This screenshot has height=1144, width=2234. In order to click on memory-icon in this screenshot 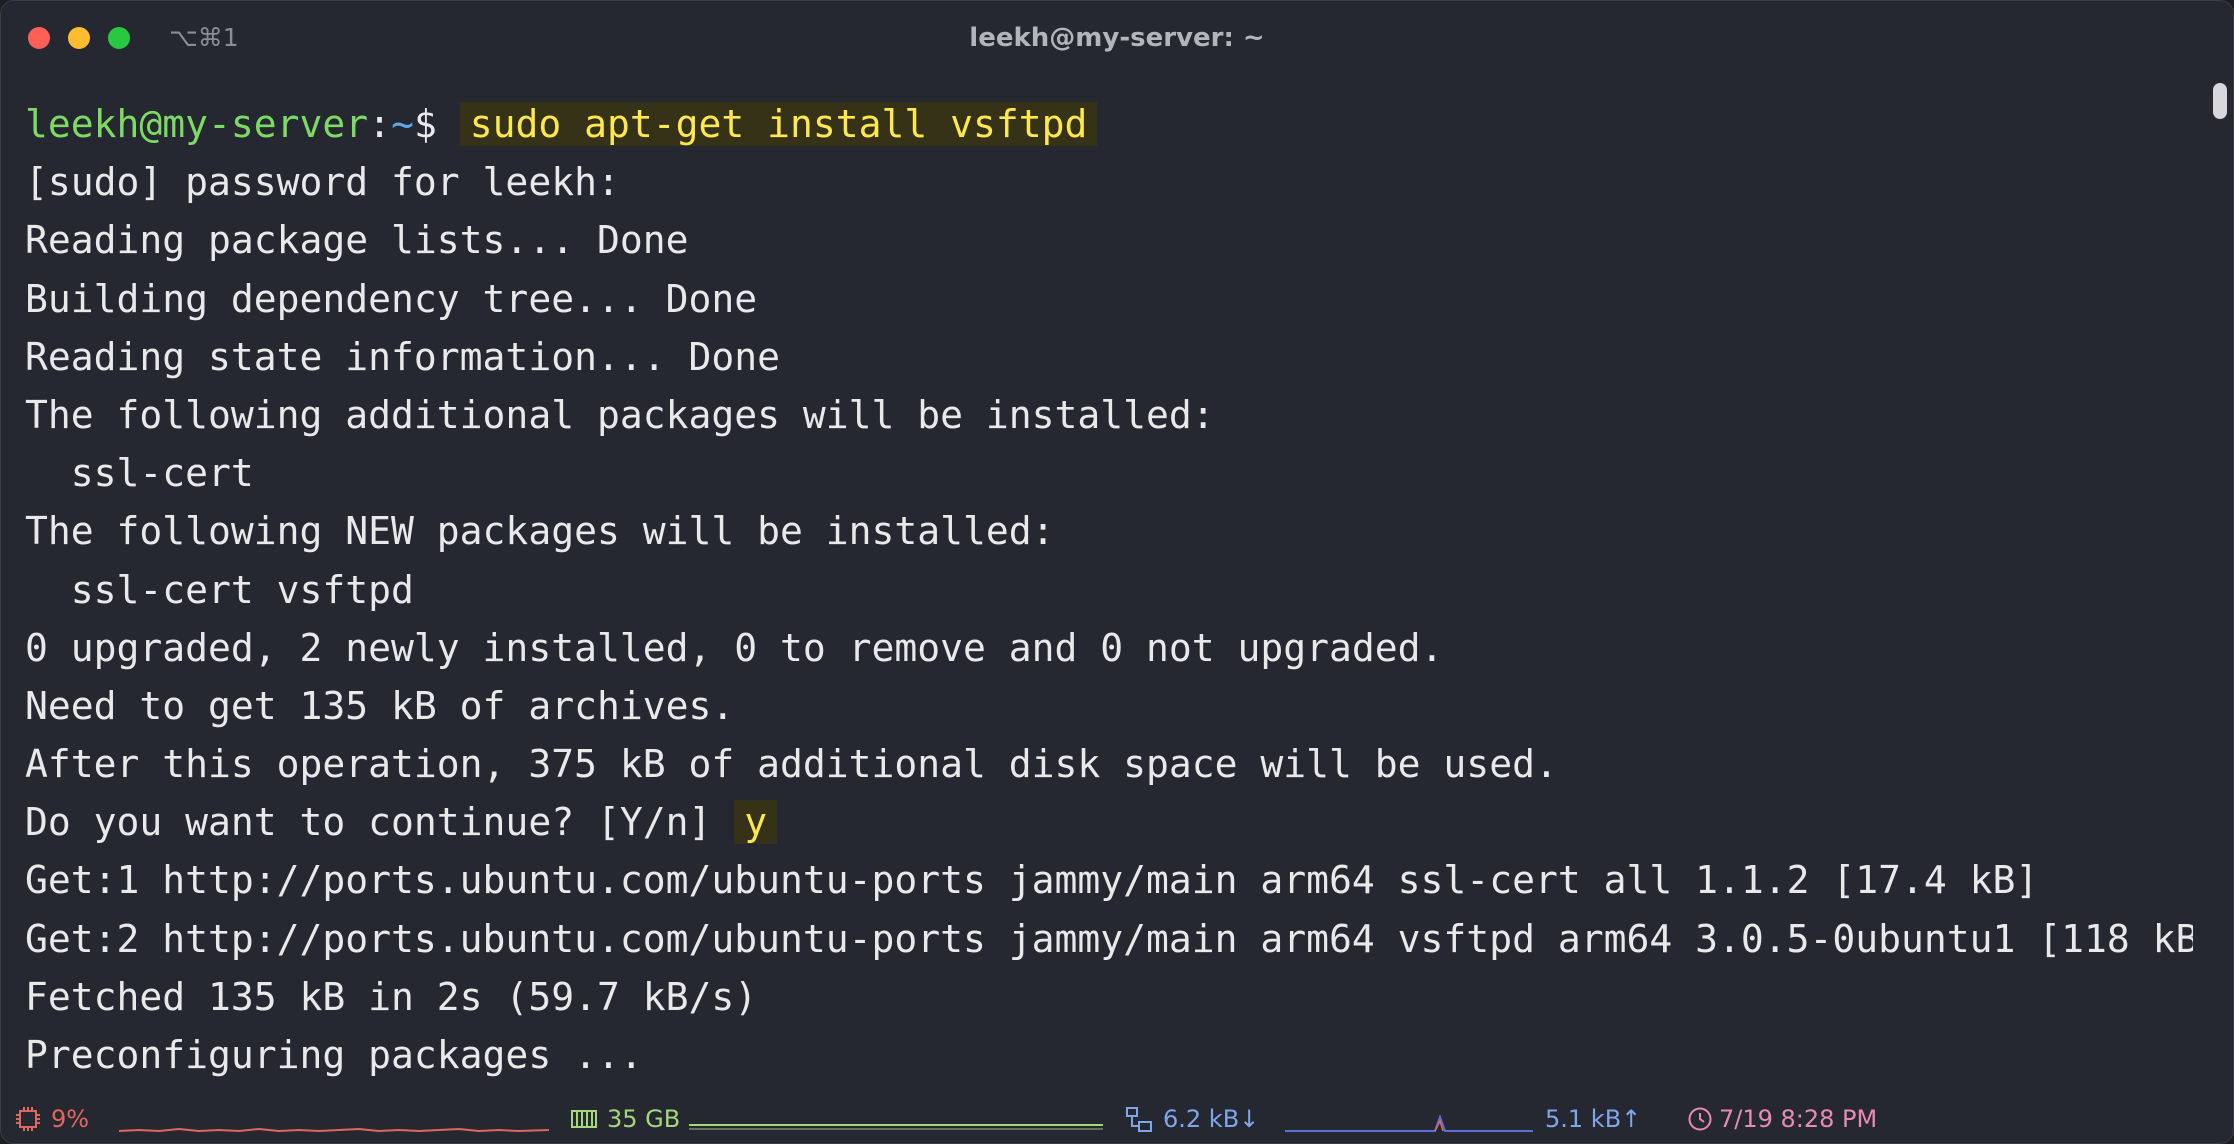, I will do `click(584, 1119)`.